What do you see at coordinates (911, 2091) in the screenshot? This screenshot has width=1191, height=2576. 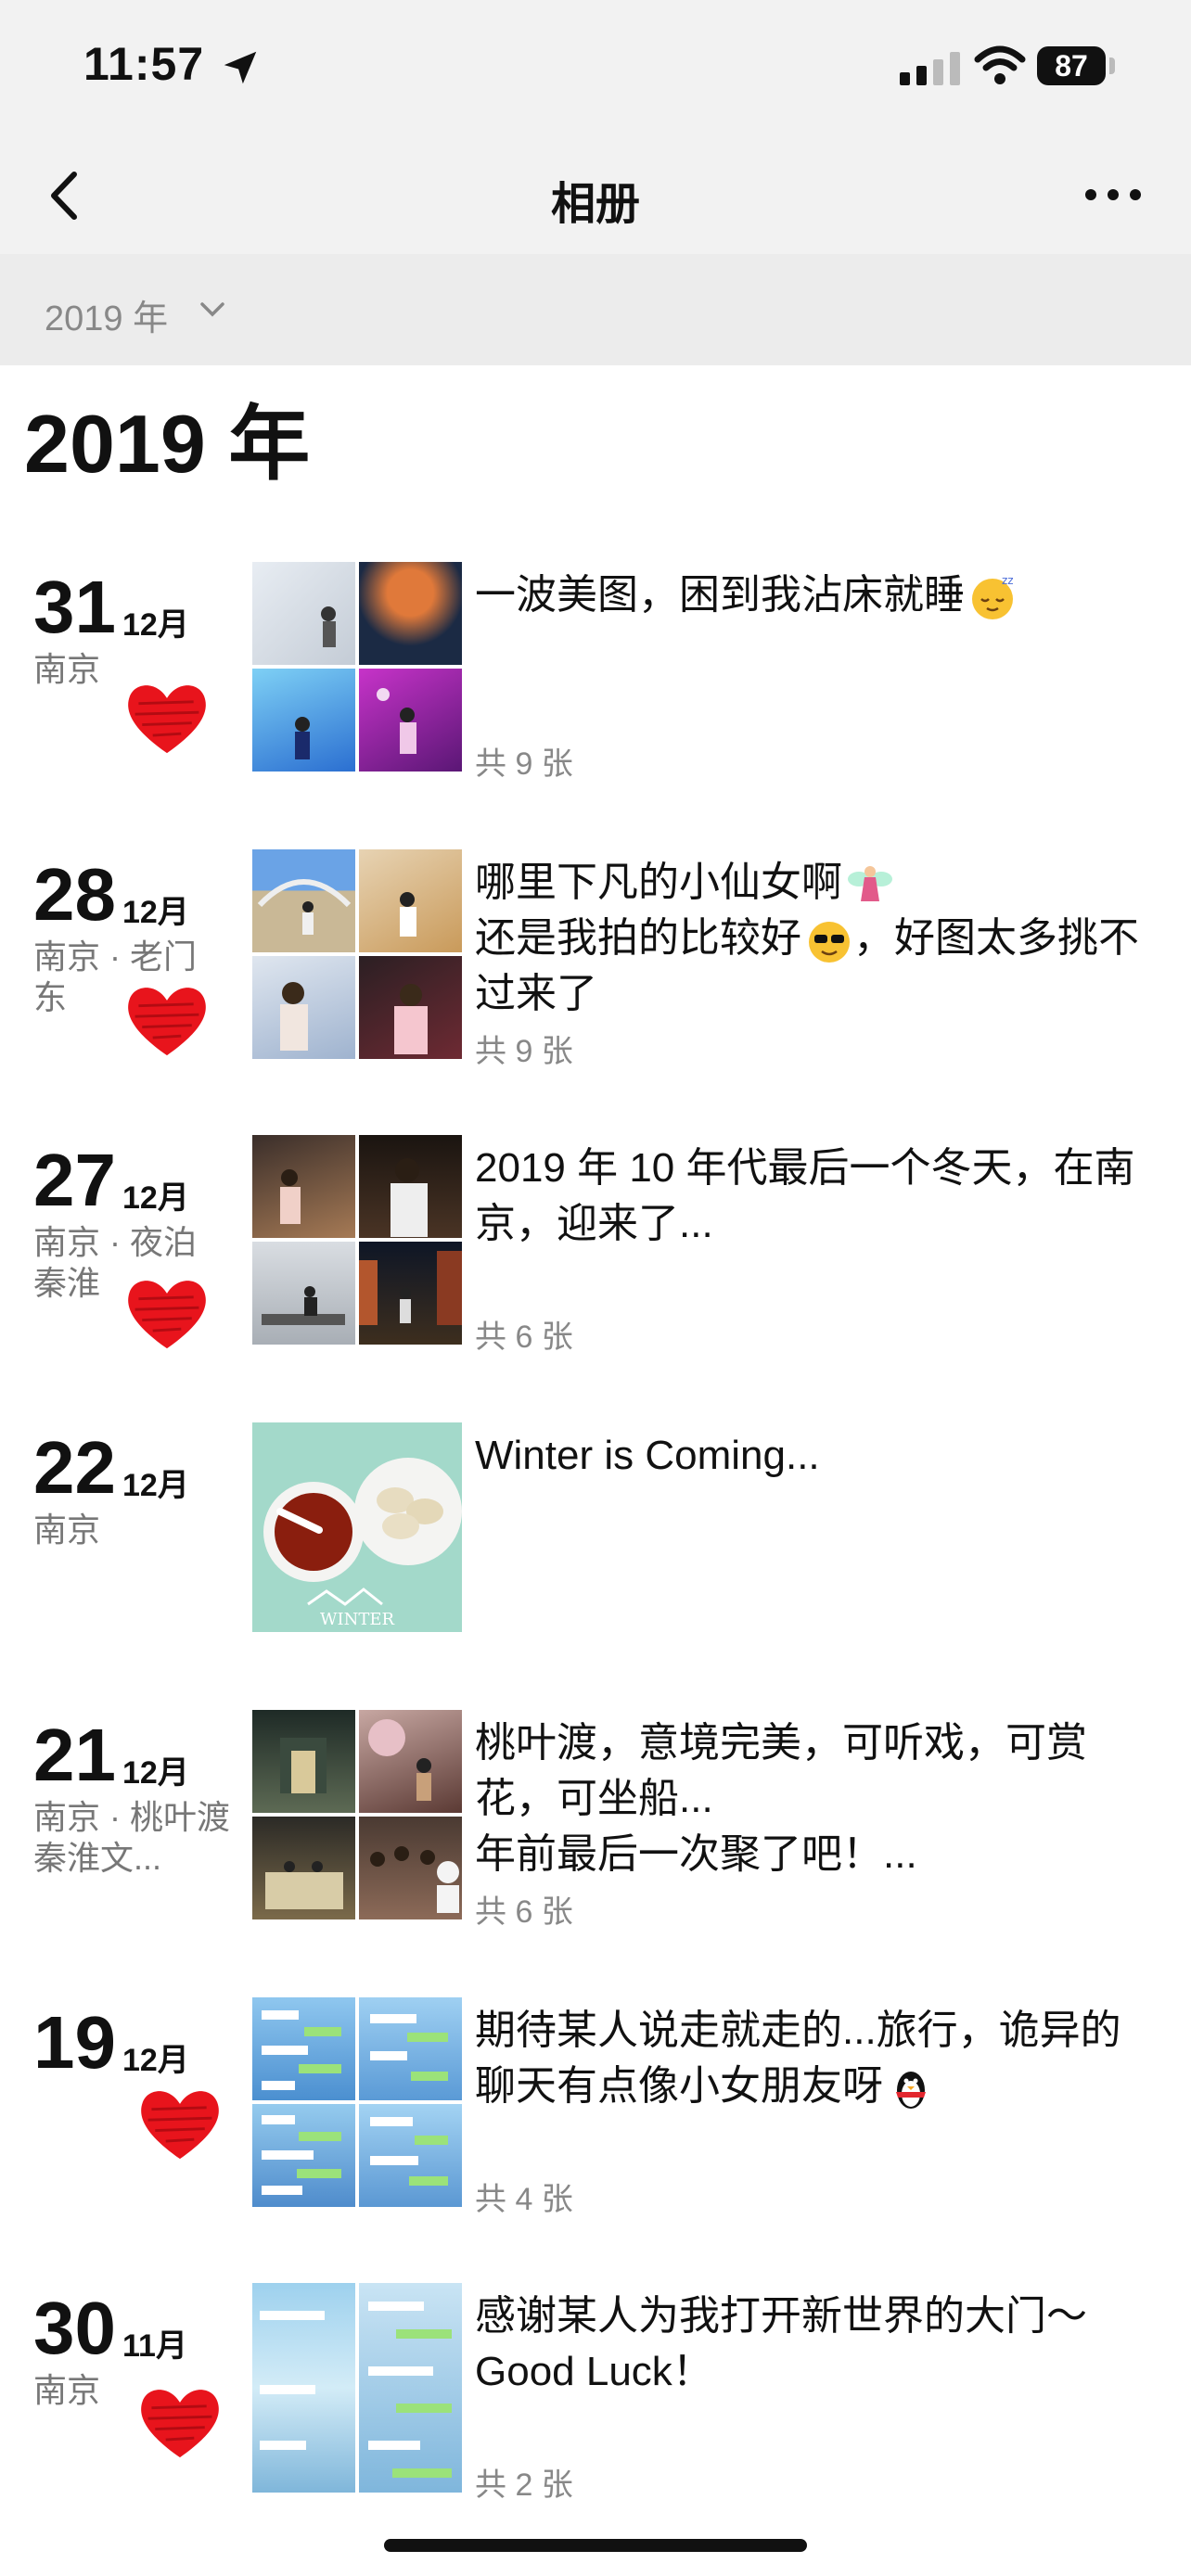 I see `penguin-emoji-icon` at bounding box center [911, 2091].